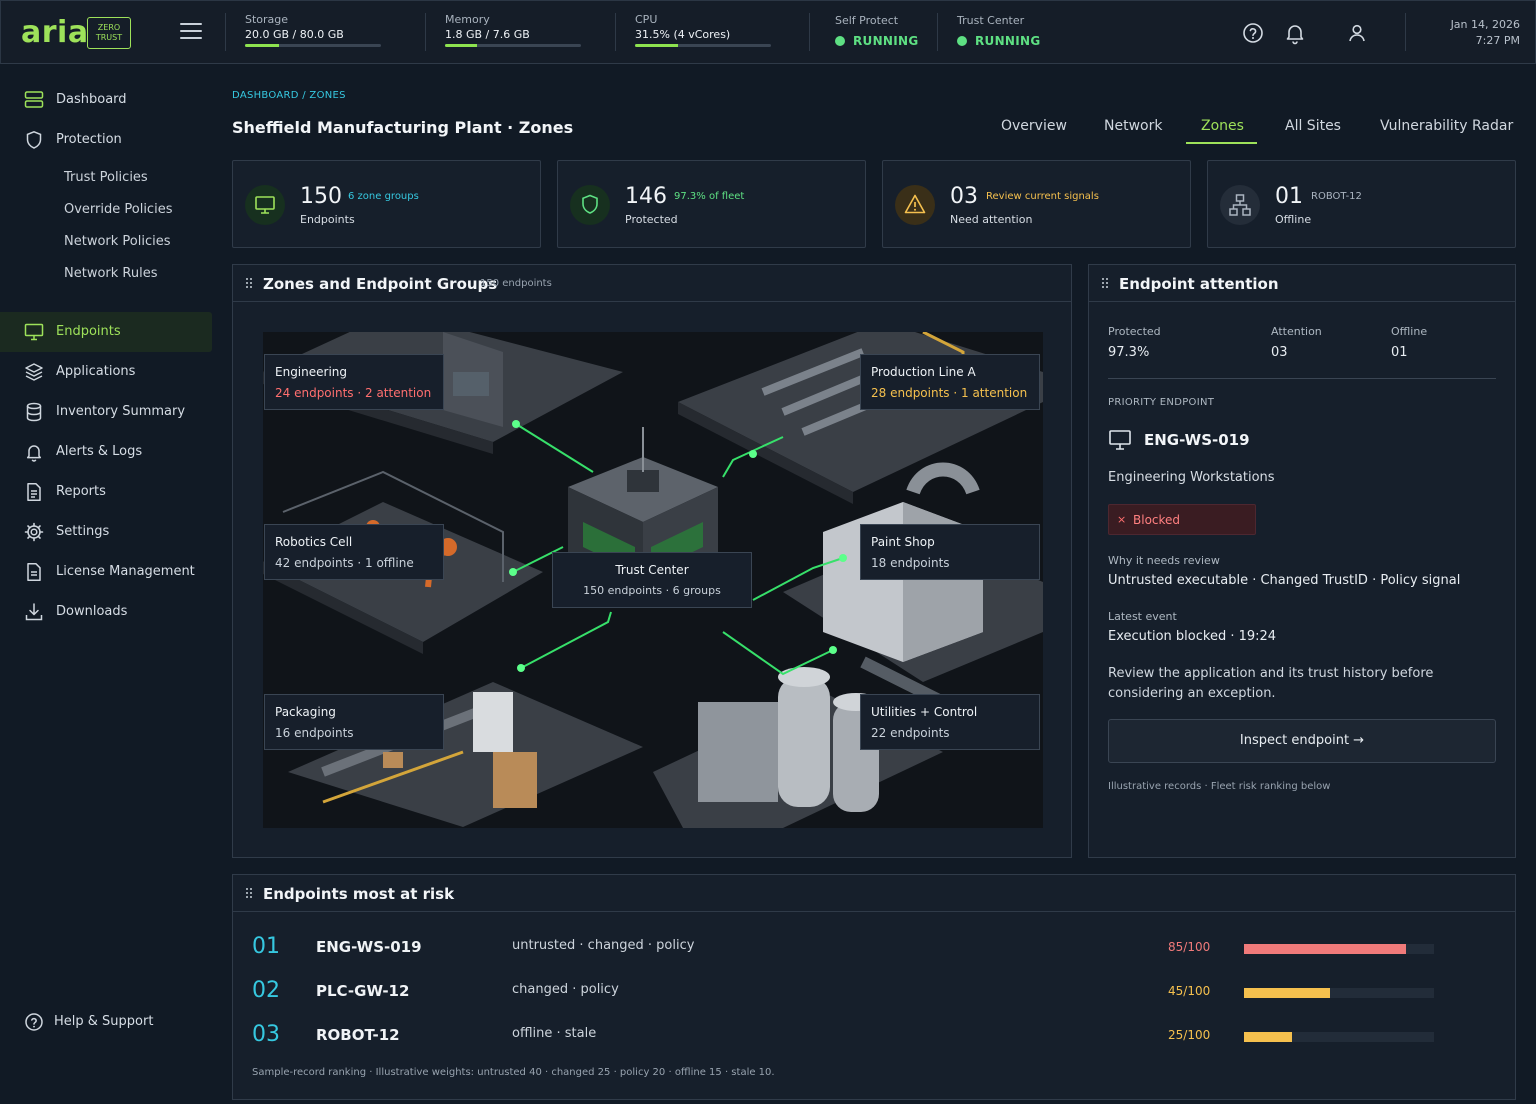 This screenshot has height=1104, width=1536. What do you see at coordinates (1129, 352) in the screenshot?
I see `summary-protected-value: 97.3%` at bounding box center [1129, 352].